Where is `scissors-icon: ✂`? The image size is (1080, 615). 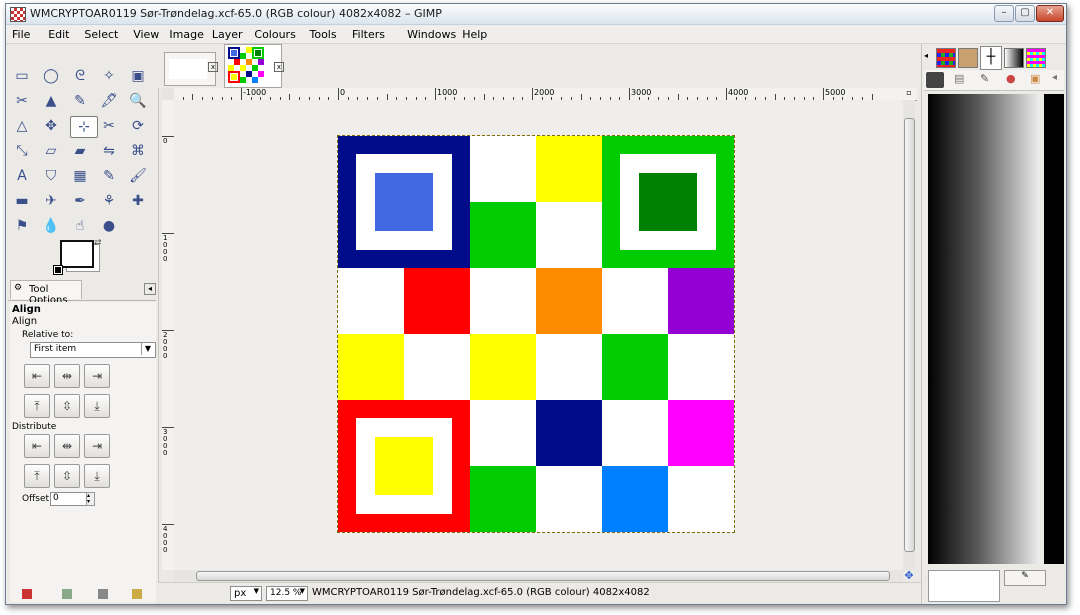
scissors-icon: ✂ is located at coordinates (22, 101).